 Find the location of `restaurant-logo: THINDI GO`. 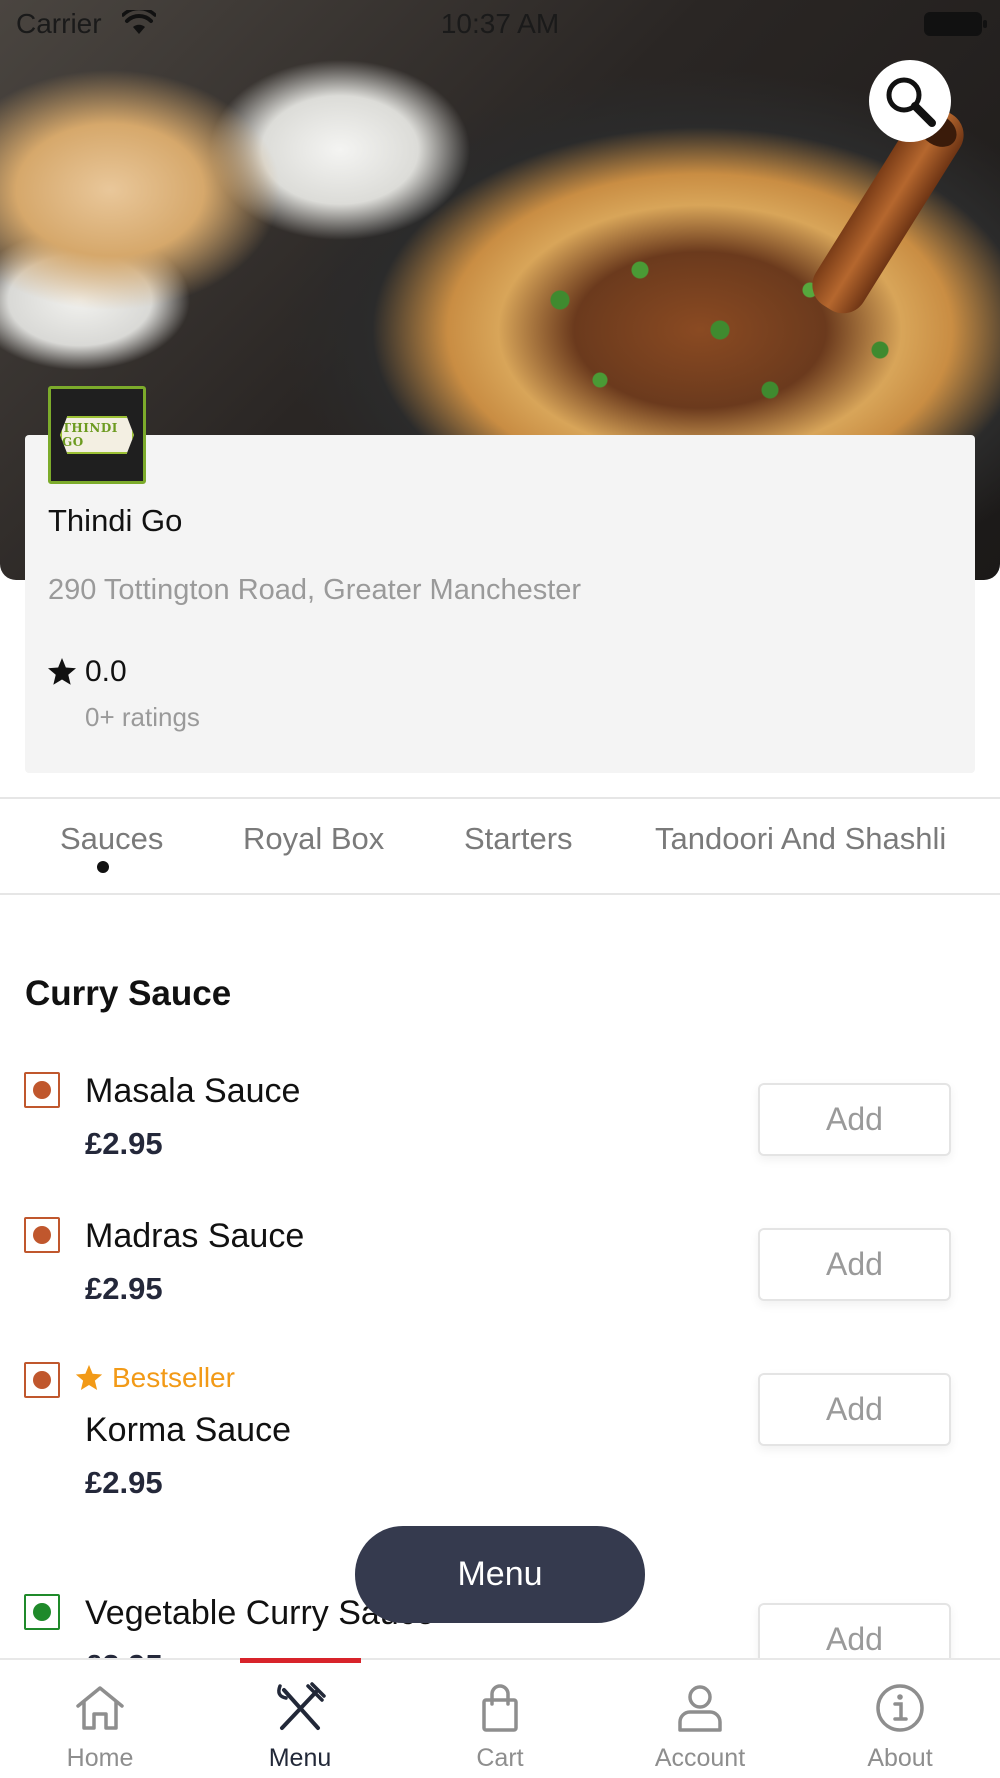

restaurant-logo: THINDI GO is located at coordinates (97, 435).